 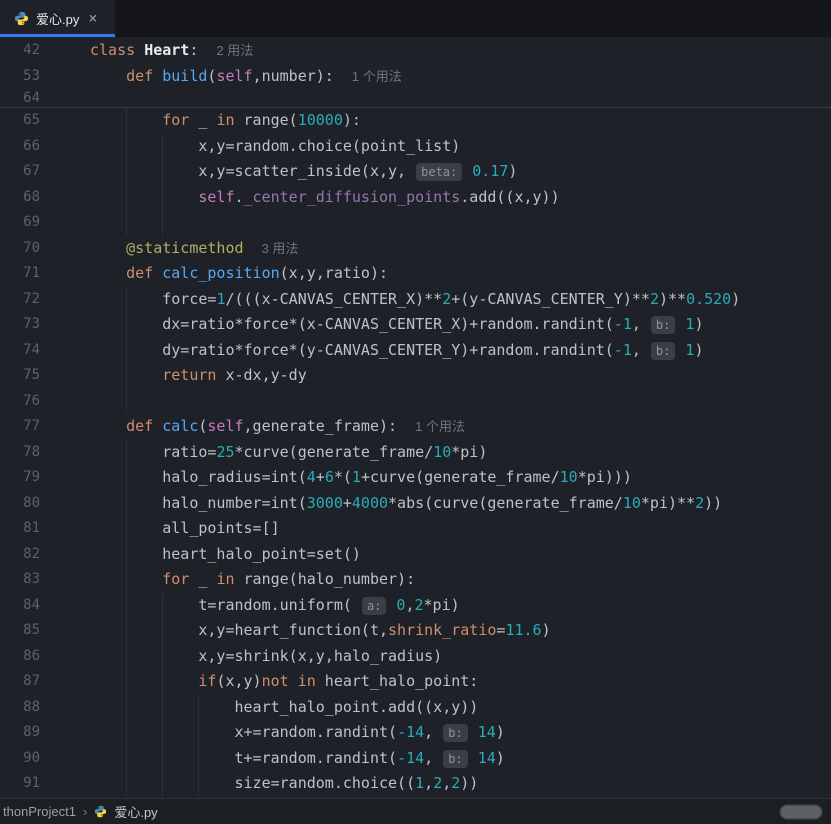 I want to click on code-token: ratio=, so click(x=189, y=451).